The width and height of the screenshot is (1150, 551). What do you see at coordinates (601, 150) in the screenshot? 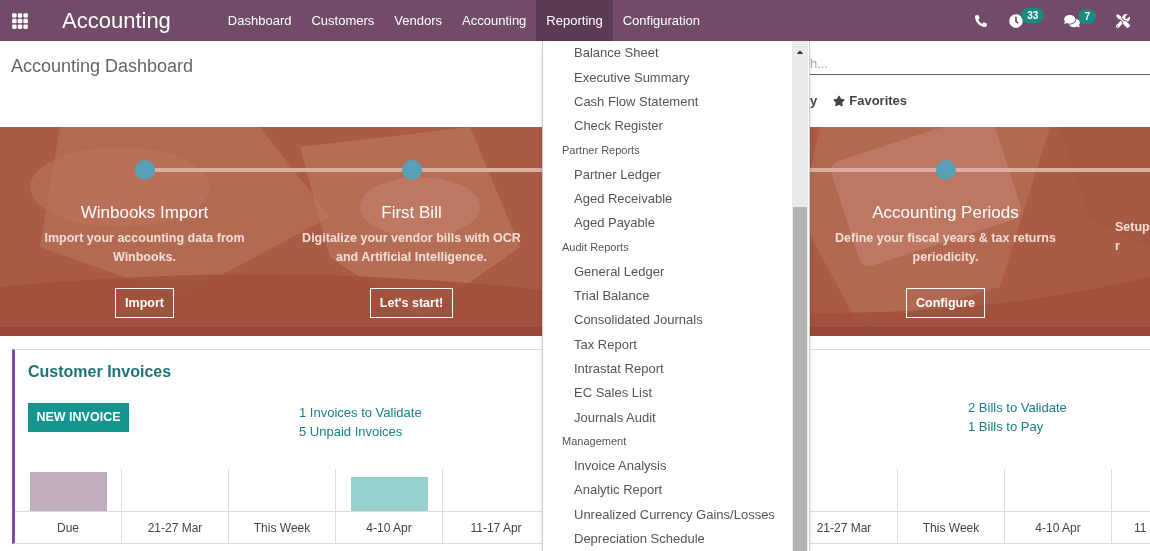
I see `menu-section-header: Partner Reports` at bounding box center [601, 150].